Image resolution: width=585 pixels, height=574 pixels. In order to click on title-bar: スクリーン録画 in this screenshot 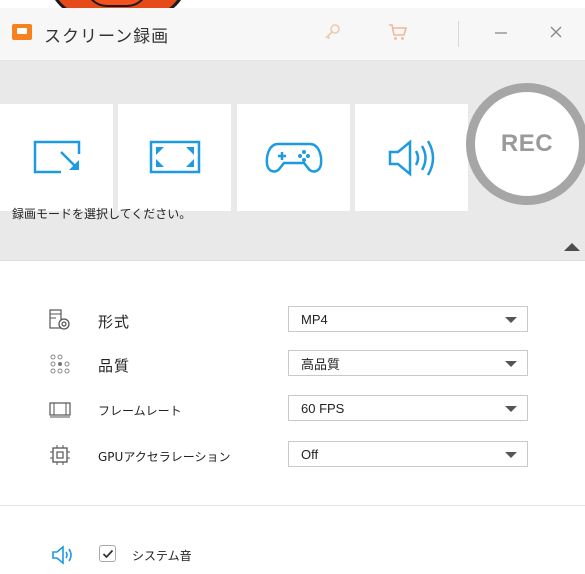, I will do `click(292, 34)`.